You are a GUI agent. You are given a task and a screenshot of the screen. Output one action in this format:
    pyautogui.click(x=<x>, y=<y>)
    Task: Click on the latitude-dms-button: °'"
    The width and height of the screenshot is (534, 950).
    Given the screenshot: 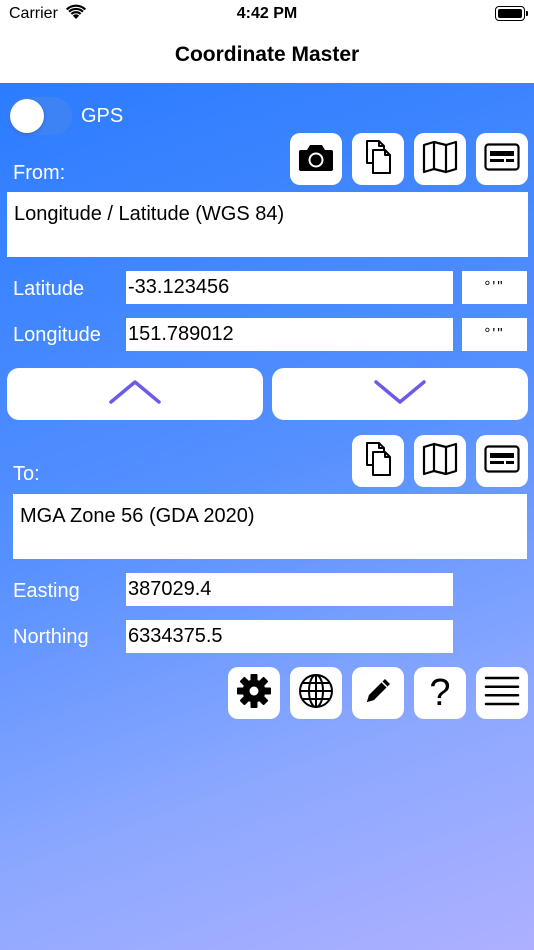 What is the action you would take?
    pyautogui.click(x=494, y=287)
    